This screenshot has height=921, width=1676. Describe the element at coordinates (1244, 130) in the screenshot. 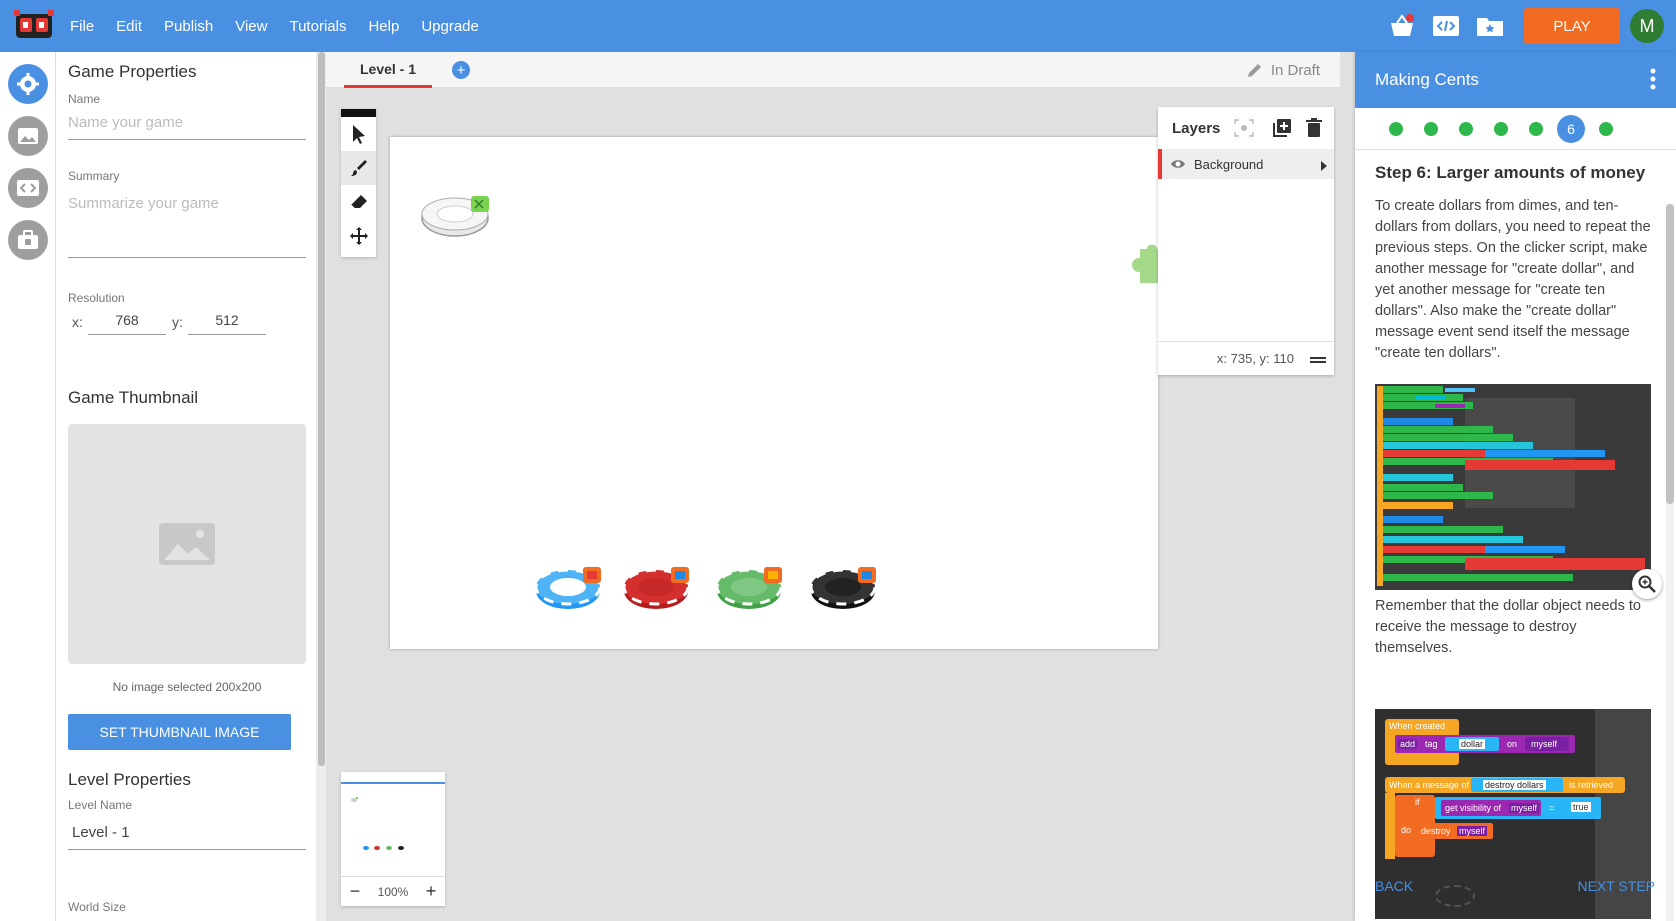

I see `focus-layer-icon` at that location.